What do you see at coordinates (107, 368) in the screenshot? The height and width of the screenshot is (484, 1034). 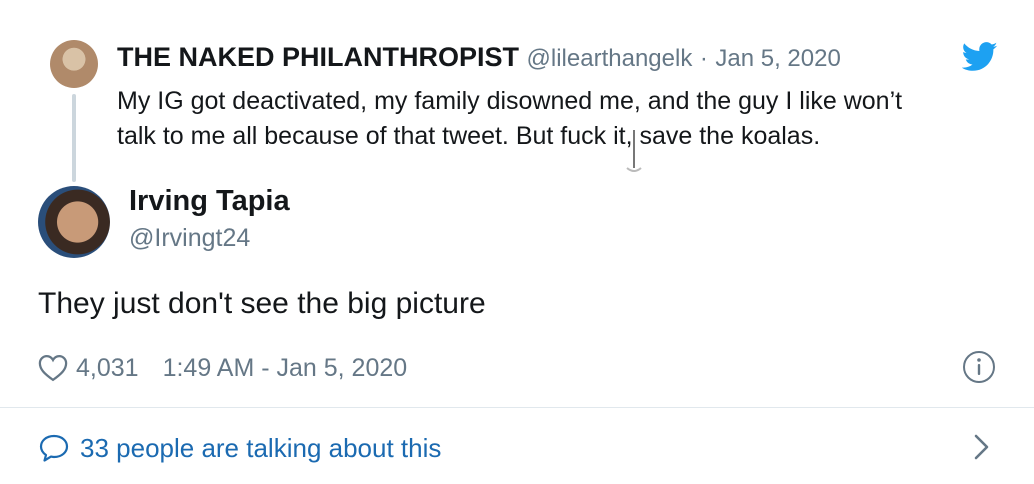 I see `likes-count: 4,031` at bounding box center [107, 368].